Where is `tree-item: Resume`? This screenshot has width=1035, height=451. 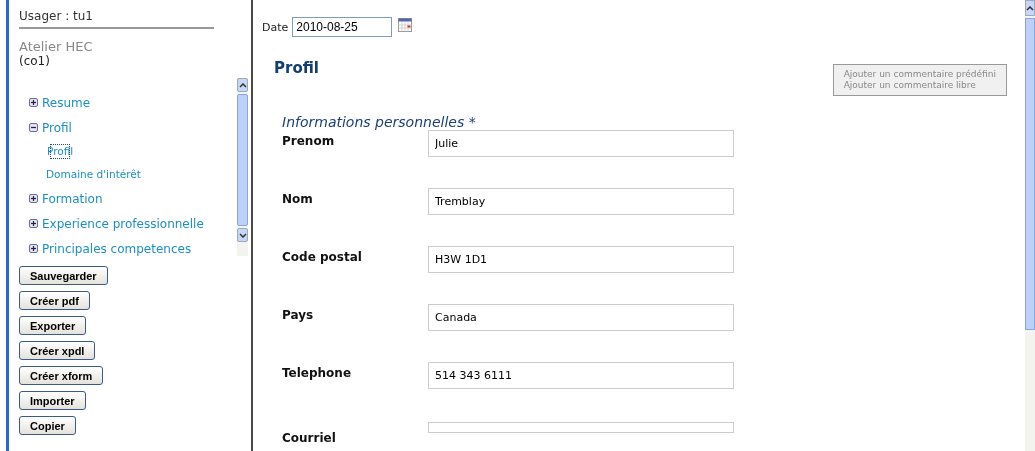 tree-item: Resume is located at coordinates (66, 102).